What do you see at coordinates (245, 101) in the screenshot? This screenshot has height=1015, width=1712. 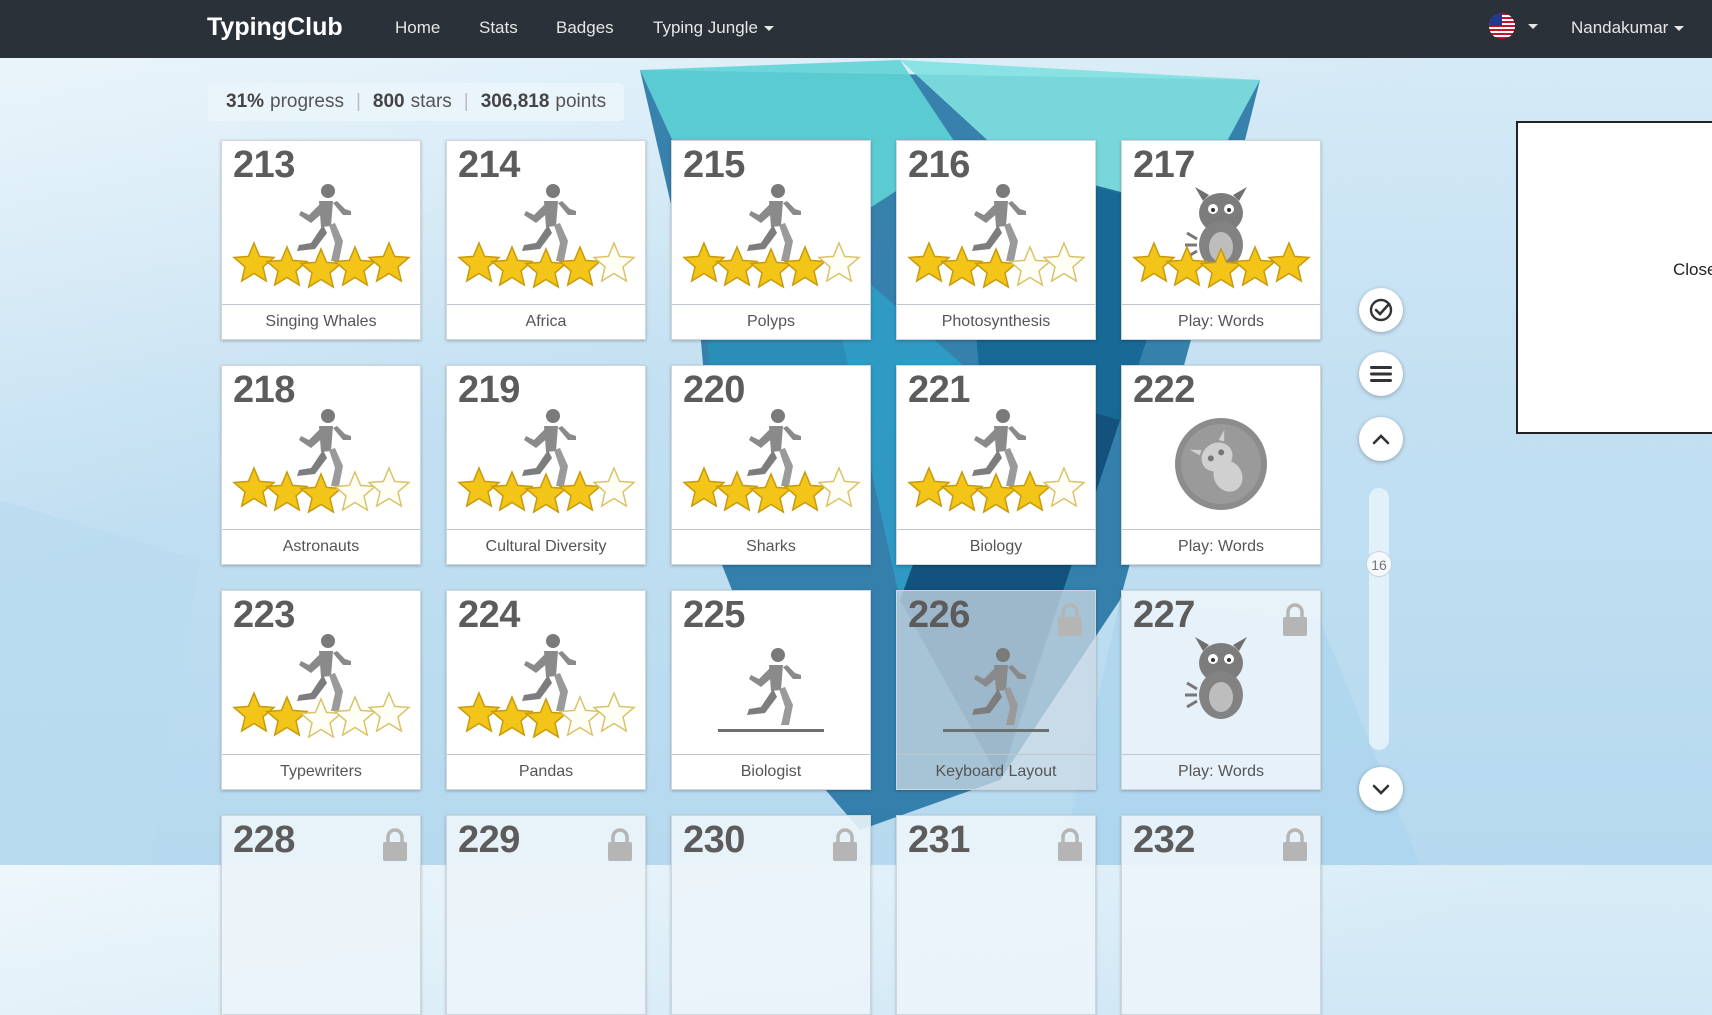 I see `progress-value: 31%` at bounding box center [245, 101].